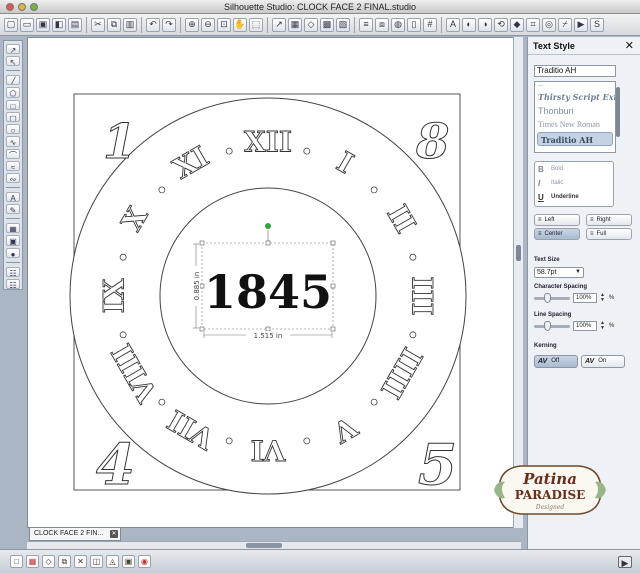 This screenshot has width=640, height=573. What do you see at coordinates (13, 209) in the screenshot?
I see `eraser-tool-icon: ✎` at bounding box center [13, 209].